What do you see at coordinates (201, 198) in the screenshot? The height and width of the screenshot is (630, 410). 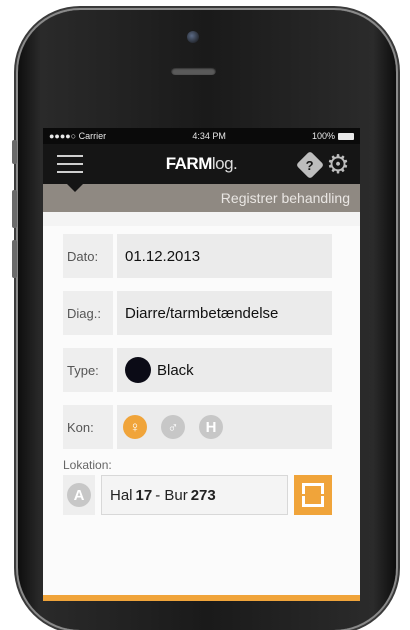 I see `page-title-bar: Registrer behandling` at bounding box center [201, 198].